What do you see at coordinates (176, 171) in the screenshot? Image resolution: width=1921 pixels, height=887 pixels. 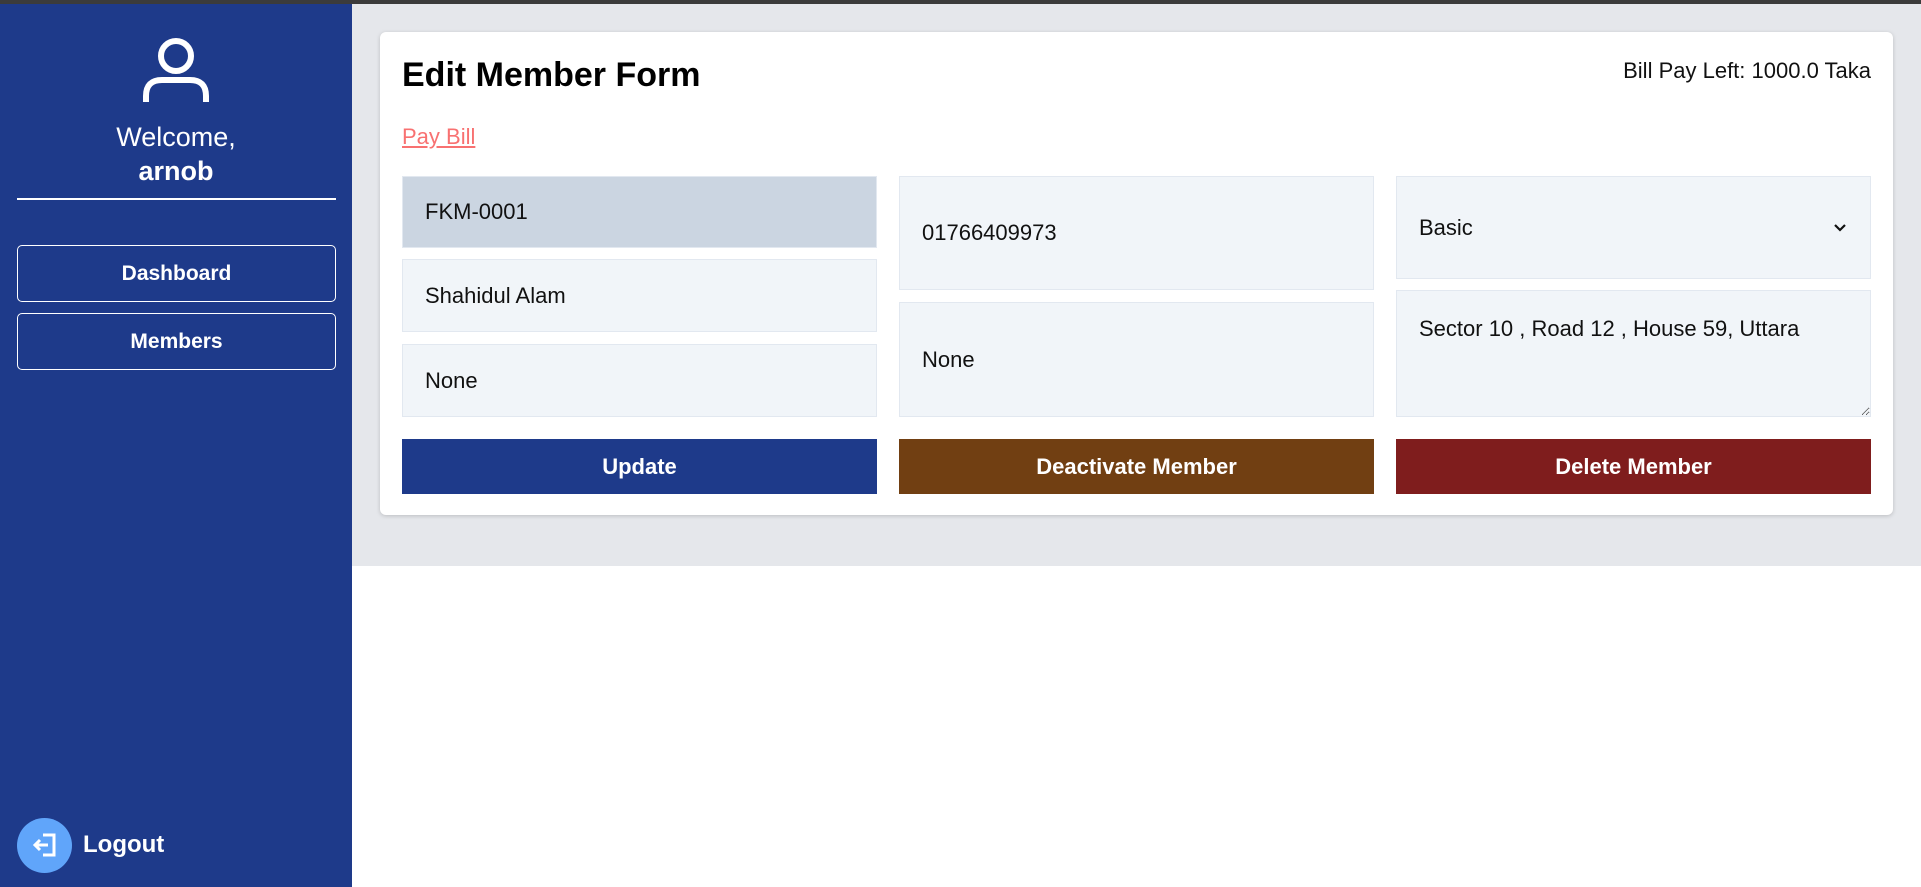 I see `username: arnob` at bounding box center [176, 171].